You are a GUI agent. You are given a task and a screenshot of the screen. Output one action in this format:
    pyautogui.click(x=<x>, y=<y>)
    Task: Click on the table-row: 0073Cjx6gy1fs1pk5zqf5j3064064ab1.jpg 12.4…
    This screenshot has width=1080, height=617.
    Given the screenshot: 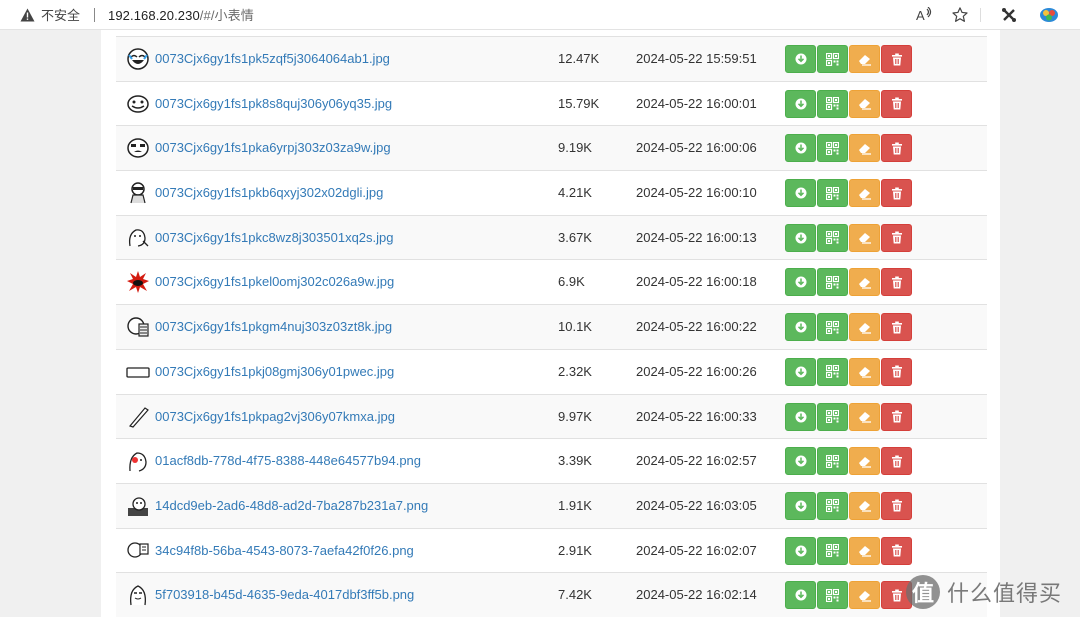 What is the action you would take?
    pyautogui.click(x=551, y=58)
    